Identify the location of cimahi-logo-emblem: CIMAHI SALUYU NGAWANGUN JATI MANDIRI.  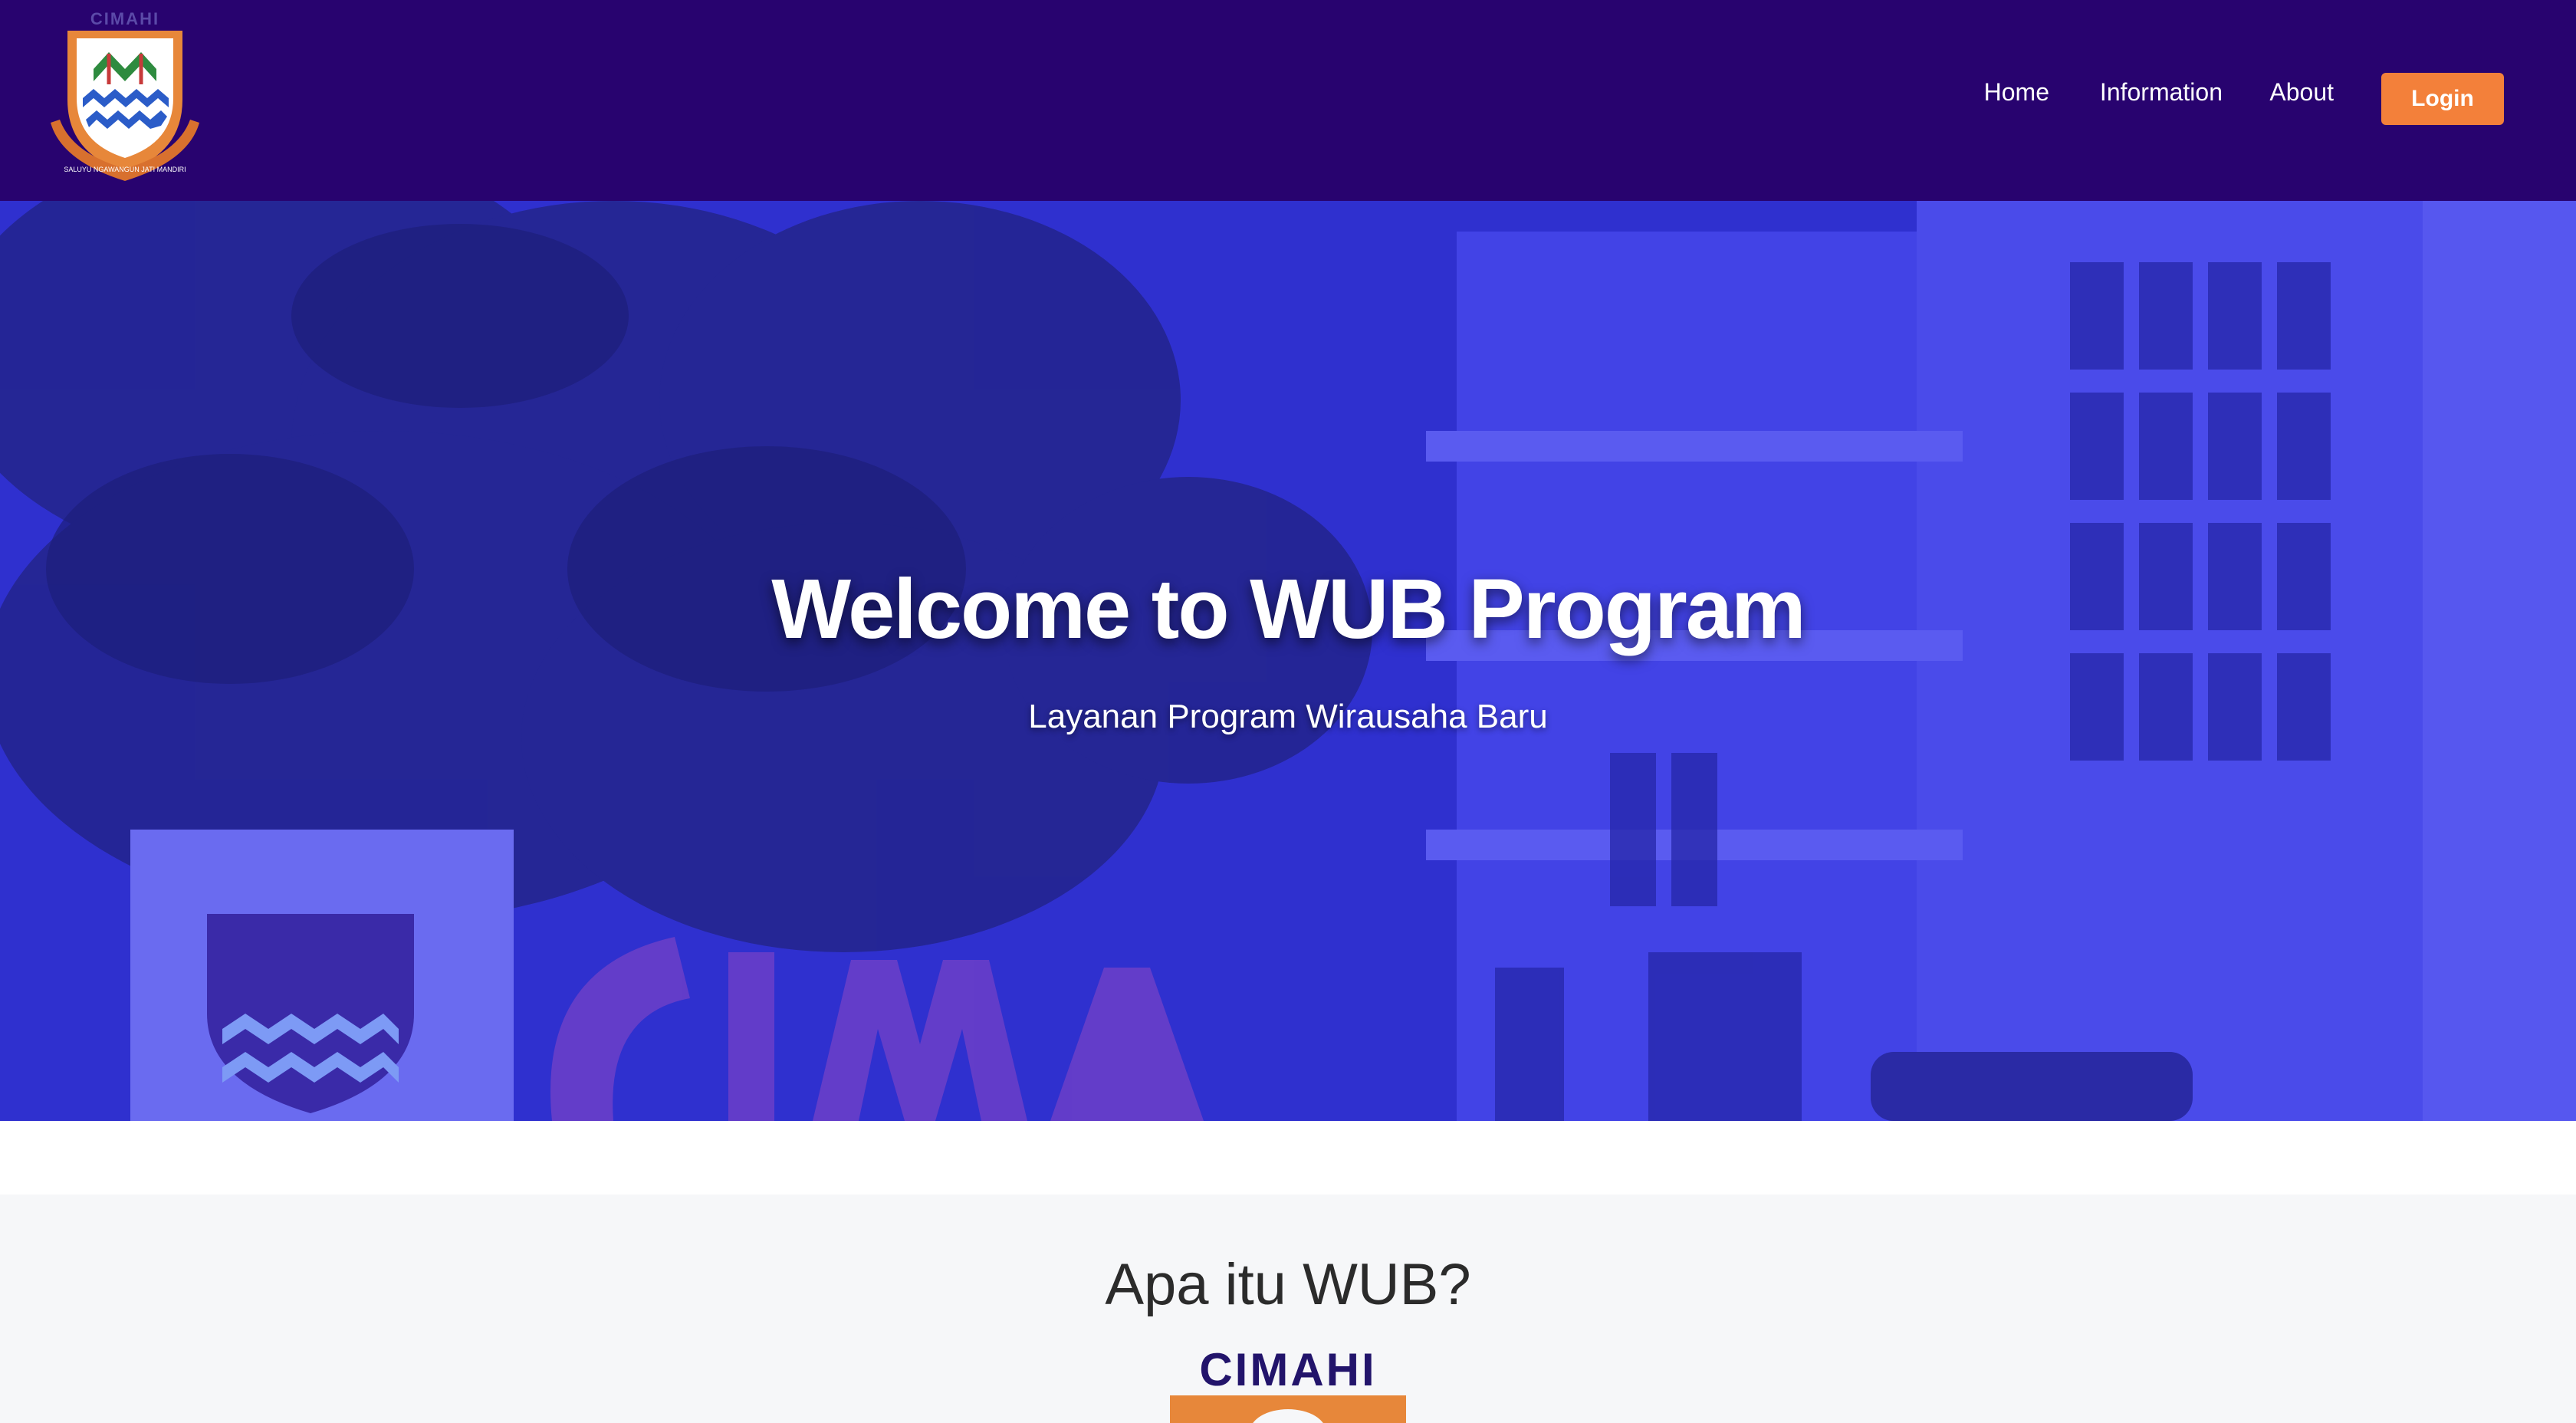
(125, 98).